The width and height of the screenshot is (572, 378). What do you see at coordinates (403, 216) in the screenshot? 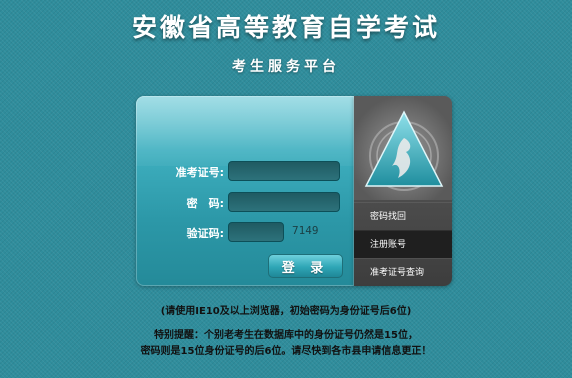
I see `side-link-password-recovery: 密码找回` at bounding box center [403, 216].